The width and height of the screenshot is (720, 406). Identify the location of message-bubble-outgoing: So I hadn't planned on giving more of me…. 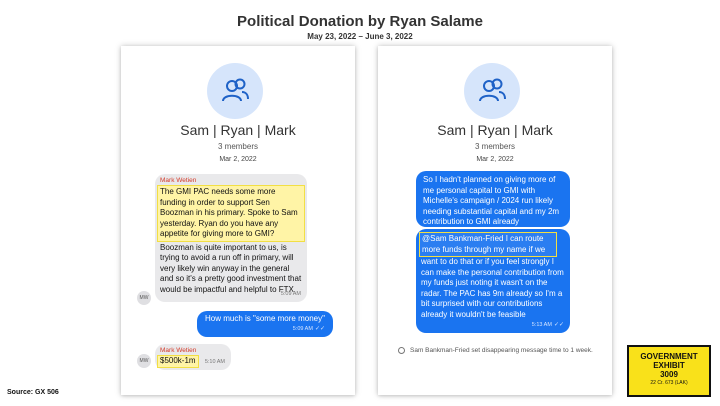
(493, 199).